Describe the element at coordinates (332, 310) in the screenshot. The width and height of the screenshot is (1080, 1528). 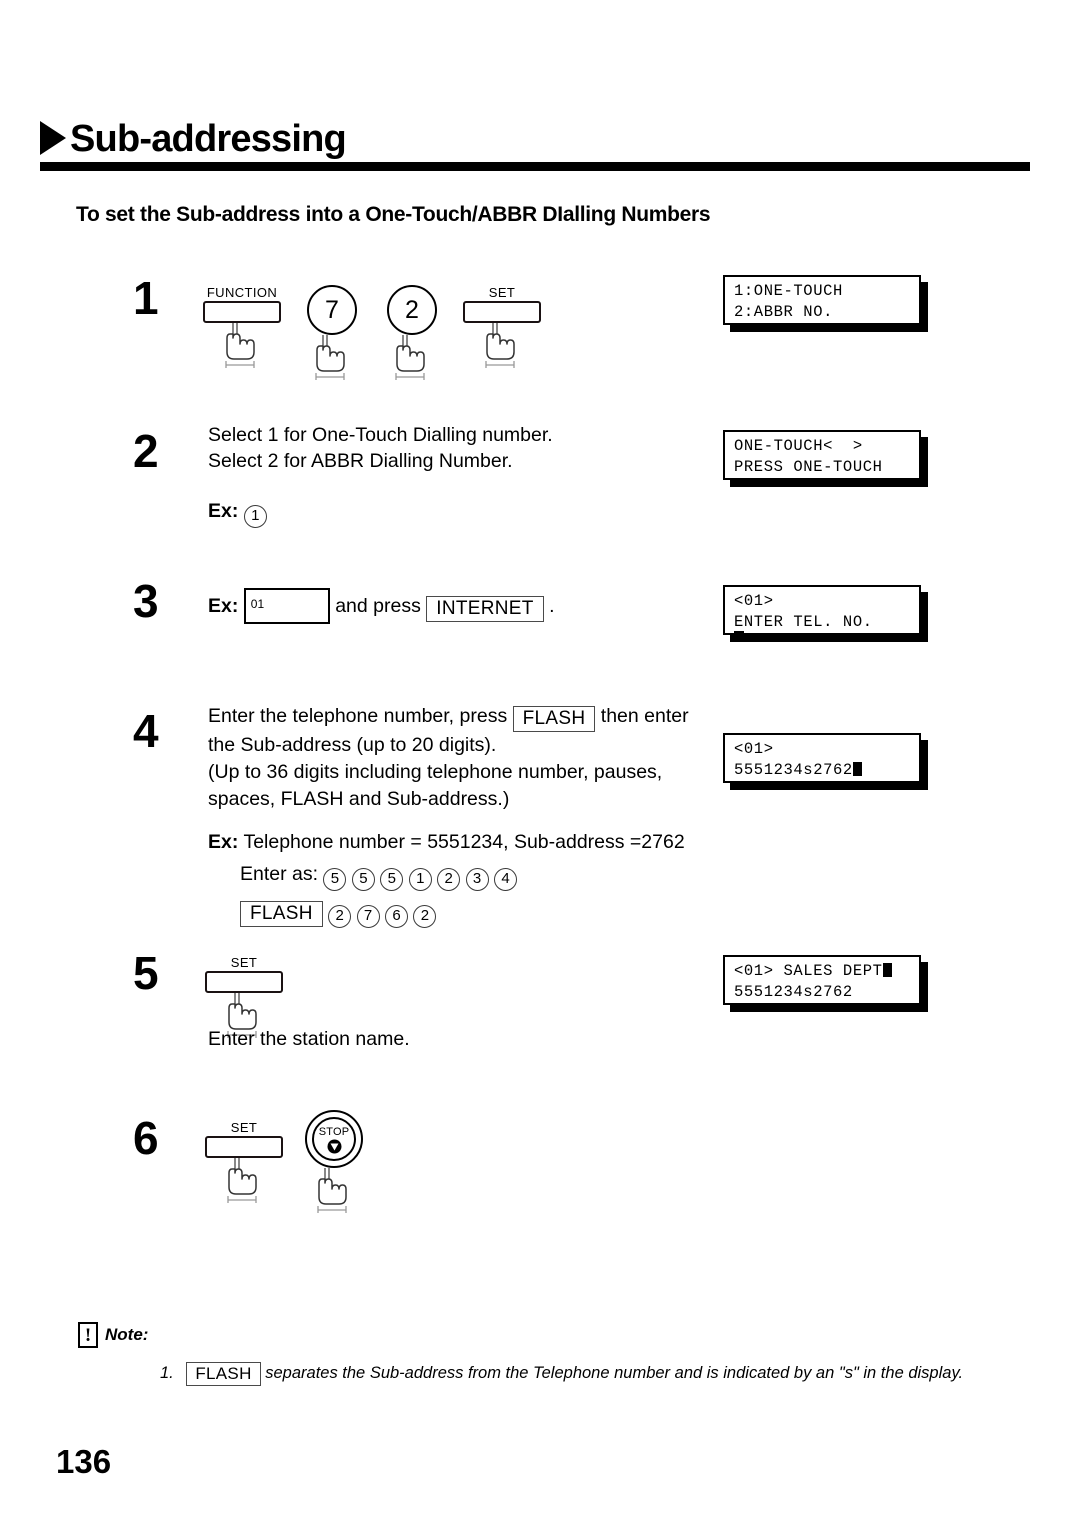
I see `digit-7-key-cap: 7` at that location.